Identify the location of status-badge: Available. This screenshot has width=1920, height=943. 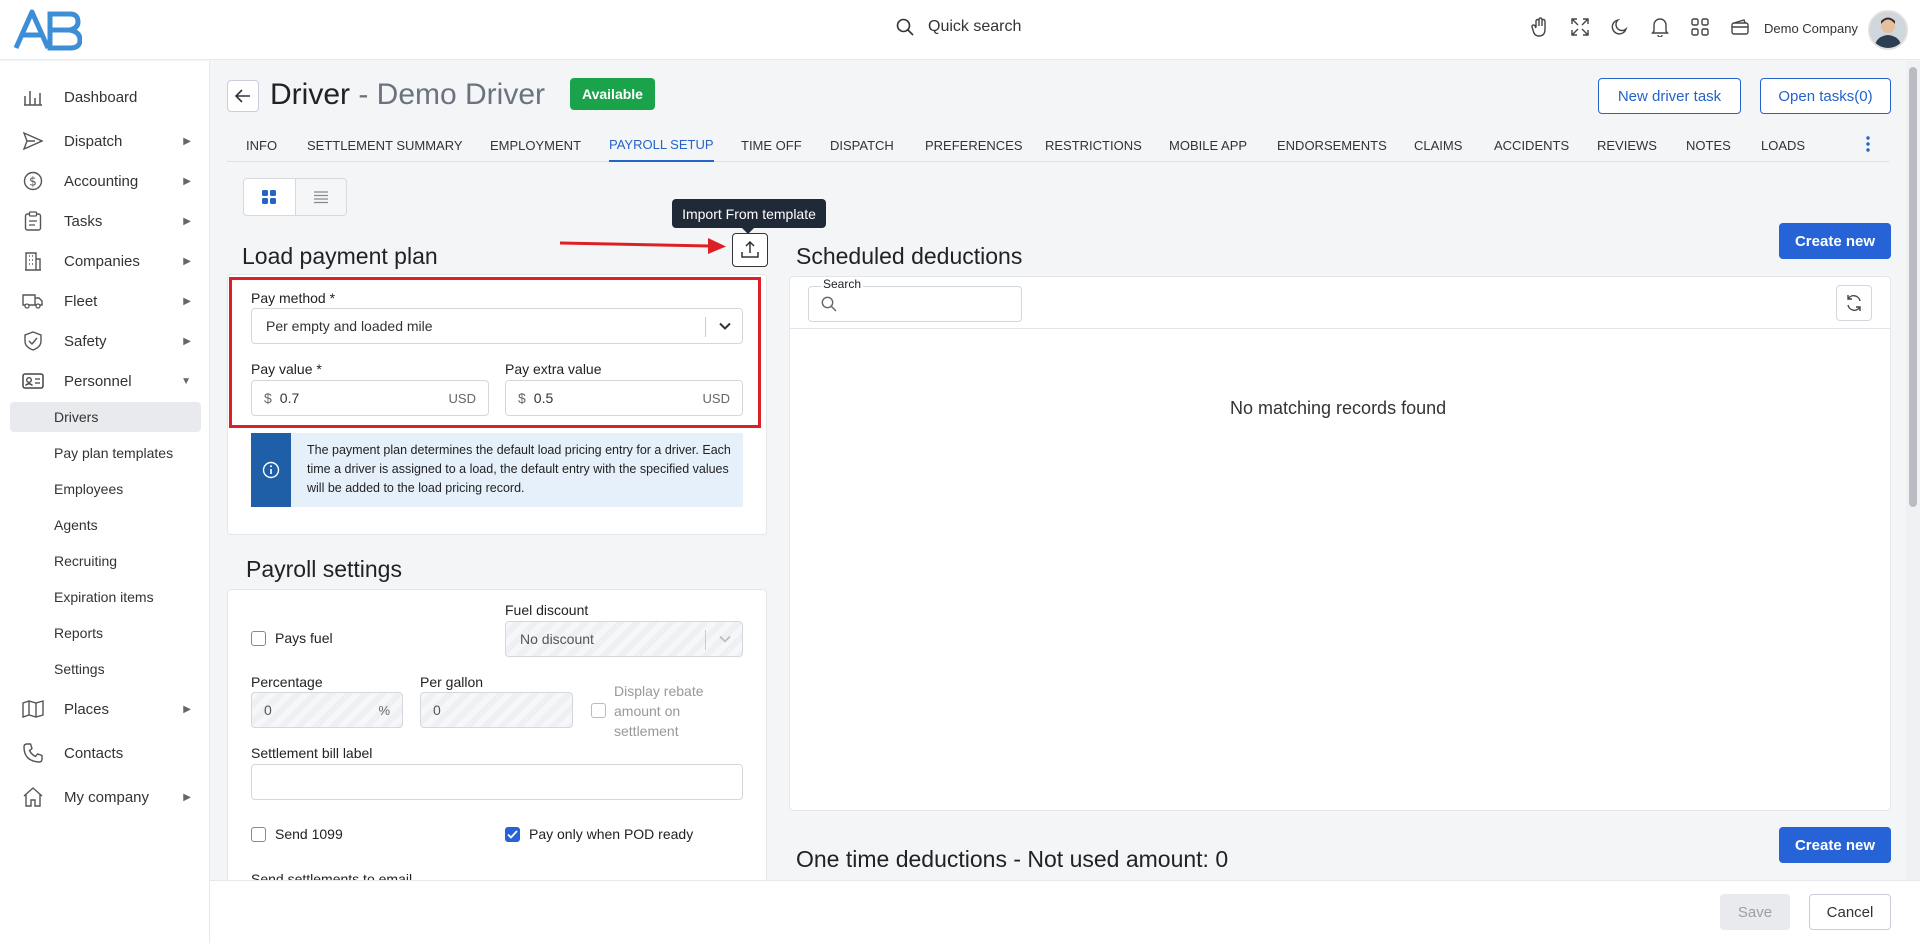
(612, 94).